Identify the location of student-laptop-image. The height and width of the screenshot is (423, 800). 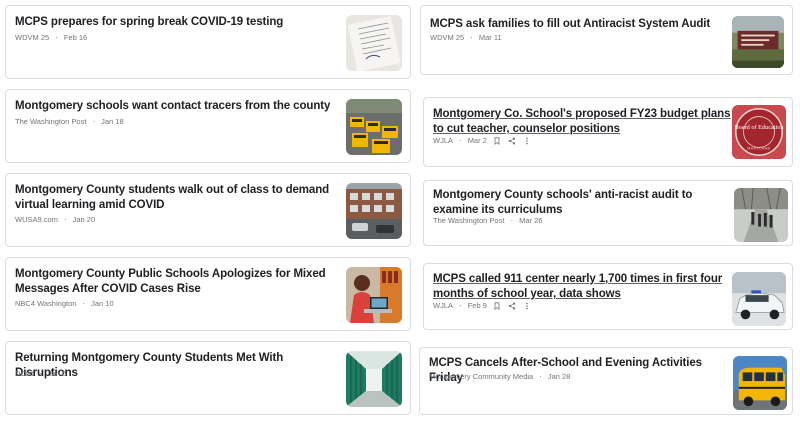
(374, 295).